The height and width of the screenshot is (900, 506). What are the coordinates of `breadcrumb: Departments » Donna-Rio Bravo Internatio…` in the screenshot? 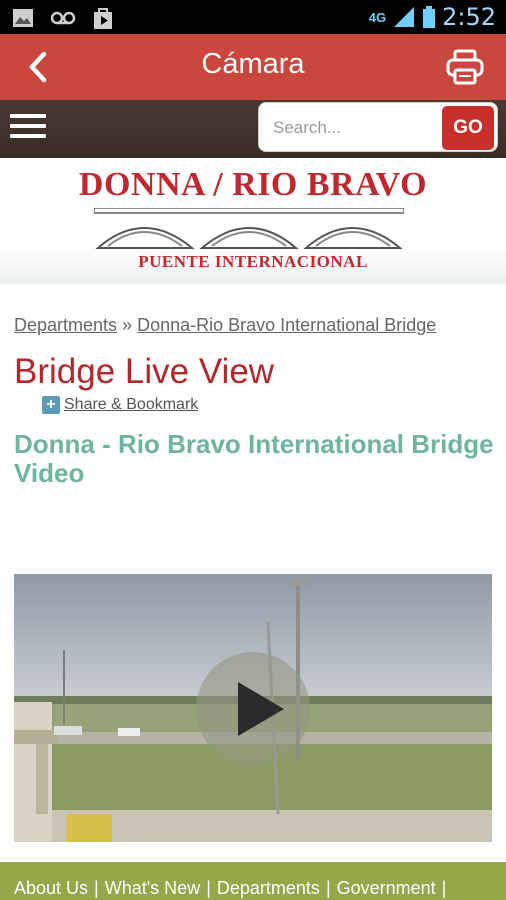 It's located at (254, 325).